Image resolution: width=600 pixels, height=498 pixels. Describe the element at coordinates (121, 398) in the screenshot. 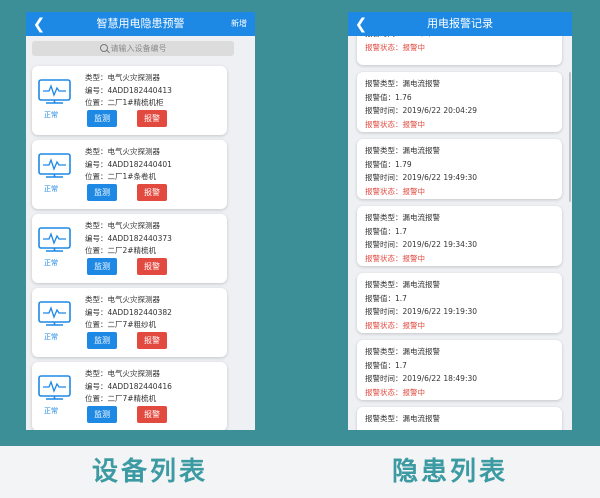

I see `device-location: 位置：二厂7#精梳机` at that location.